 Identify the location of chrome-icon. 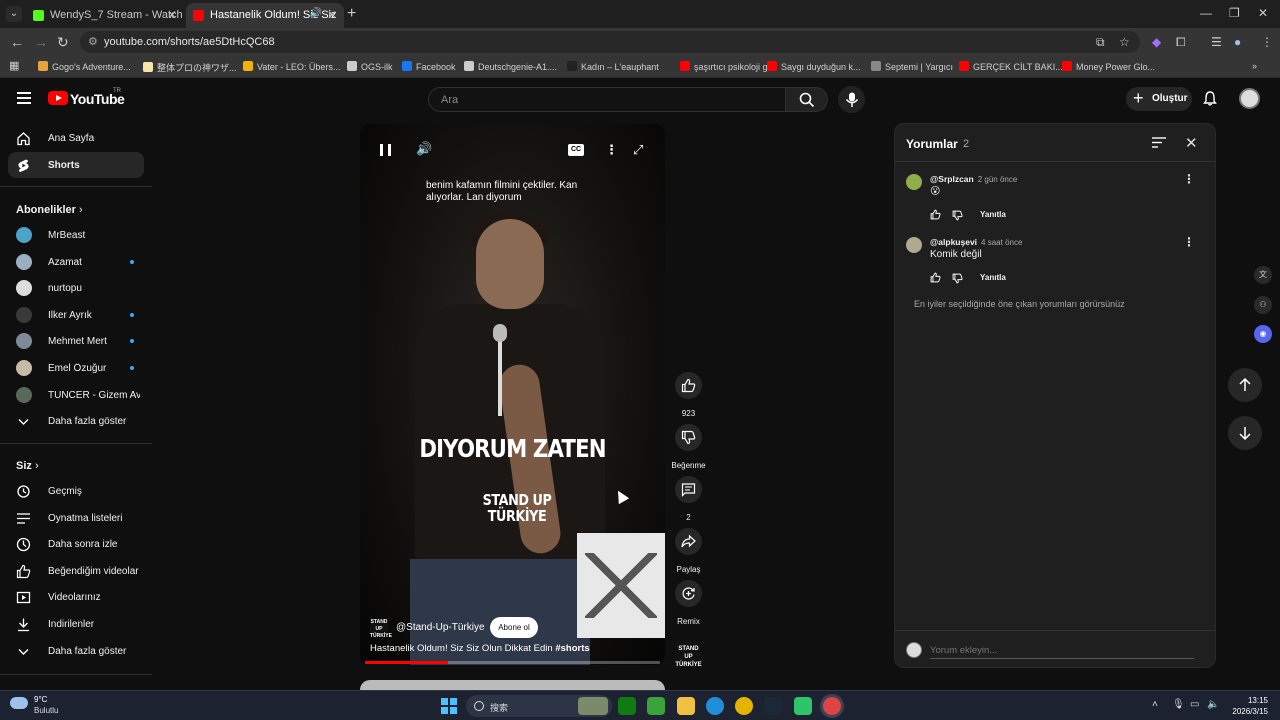
(744, 706).